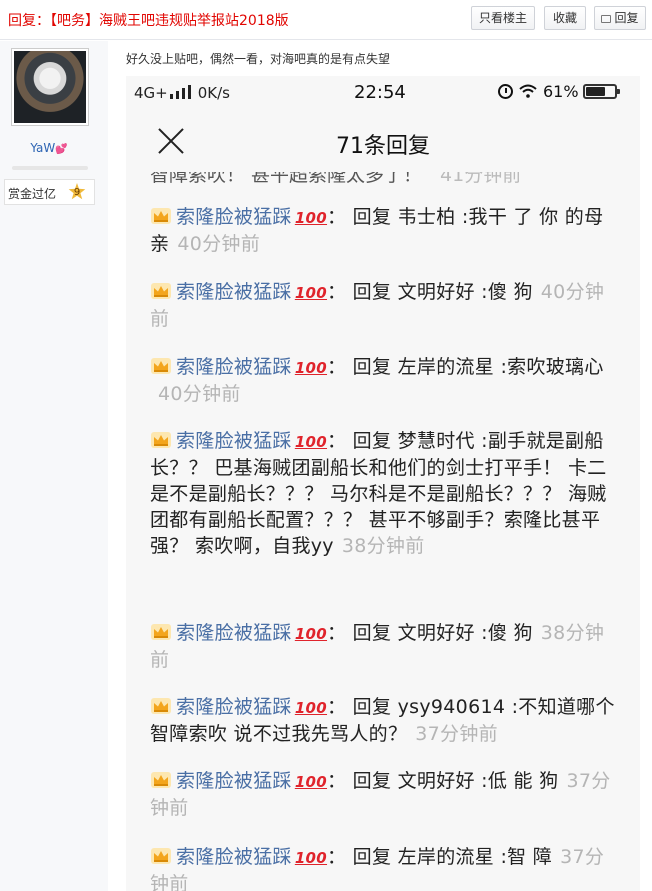  What do you see at coordinates (258, 59) in the screenshot?
I see `post-content: 好久没上贴吧，偶然一看，对海吧真的是有点失望` at bounding box center [258, 59].